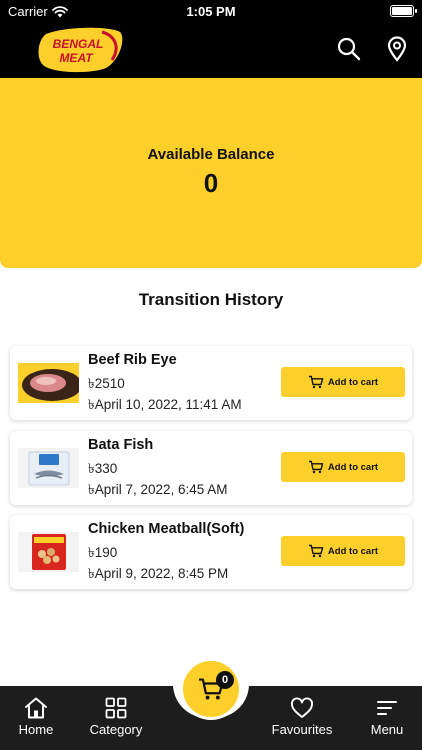  Describe the element at coordinates (387, 729) in the screenshot. I see `nav-menu-label: Menu` at that location.